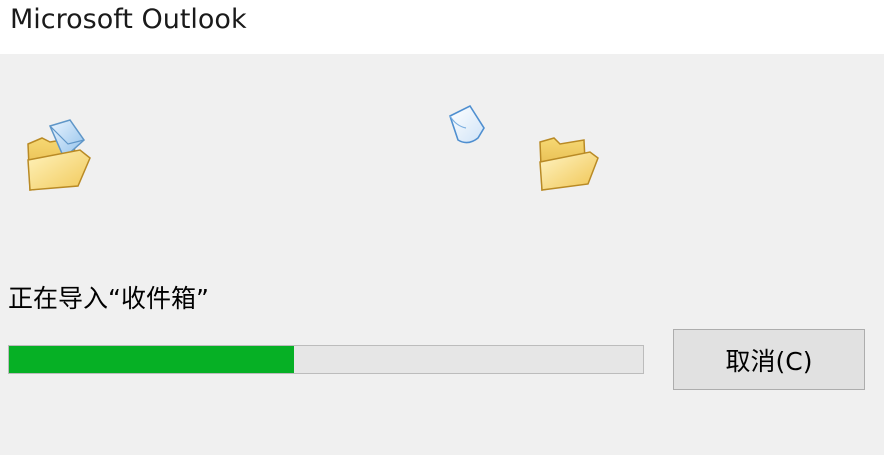 The image size is (884, 455). What do you see at coordinates (467, 124) in the screenshot?
I see `flying-document-icon` at bounding box center [467, 124].